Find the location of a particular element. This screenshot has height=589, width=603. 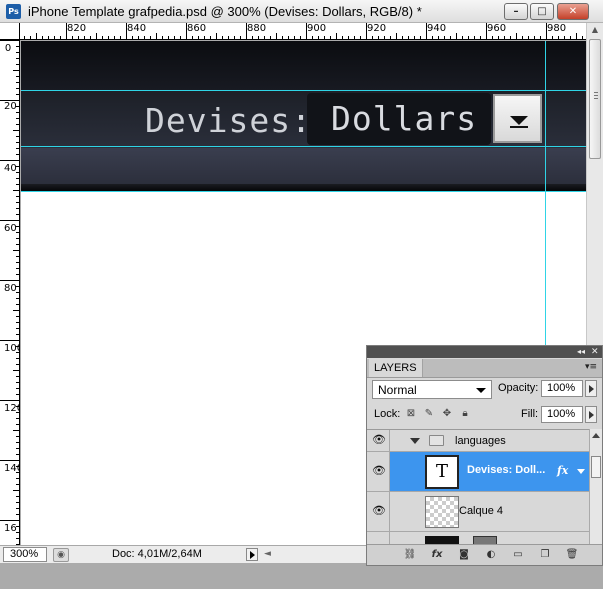

ruler-label: 120 is located at coordinates (11, 408).